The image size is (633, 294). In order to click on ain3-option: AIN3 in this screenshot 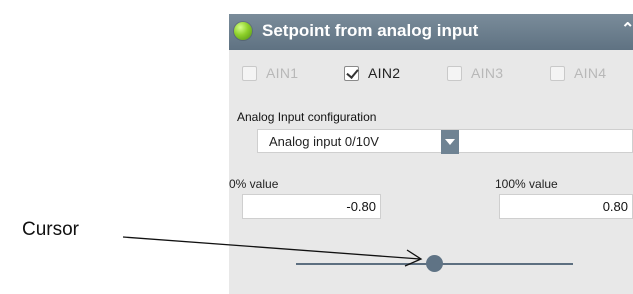, I will do `click(475, 73)`.